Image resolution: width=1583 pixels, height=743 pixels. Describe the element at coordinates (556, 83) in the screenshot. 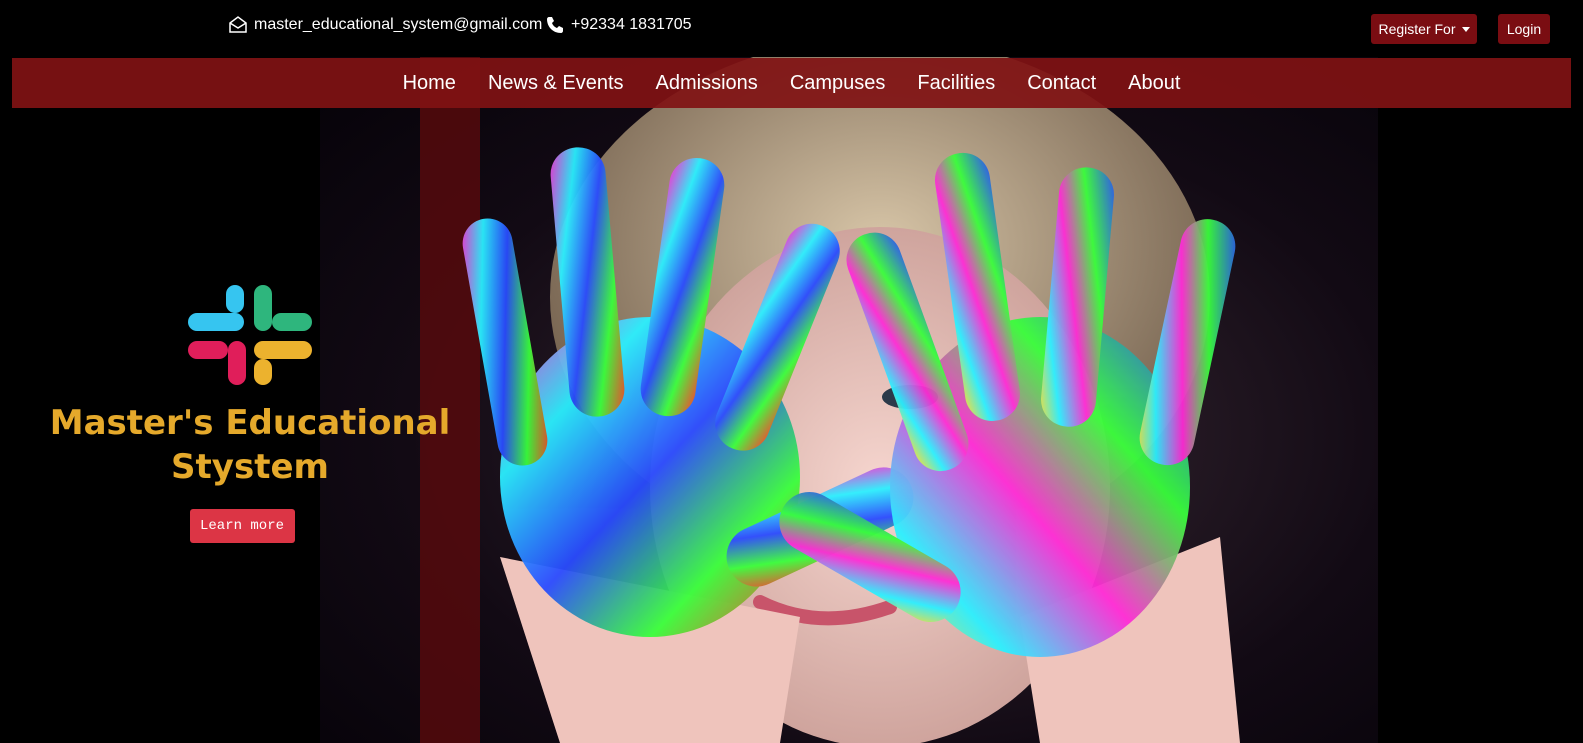

I see `nav-item-news-events: News & Events` at that location.